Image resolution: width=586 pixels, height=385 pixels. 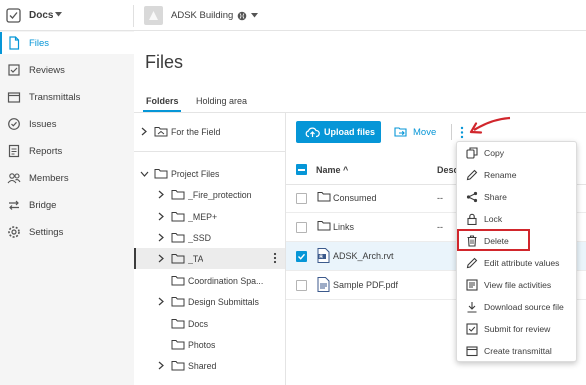 I want to click on tree-item-fire-protection: _Fire_protection, so click(x=209, y=194).